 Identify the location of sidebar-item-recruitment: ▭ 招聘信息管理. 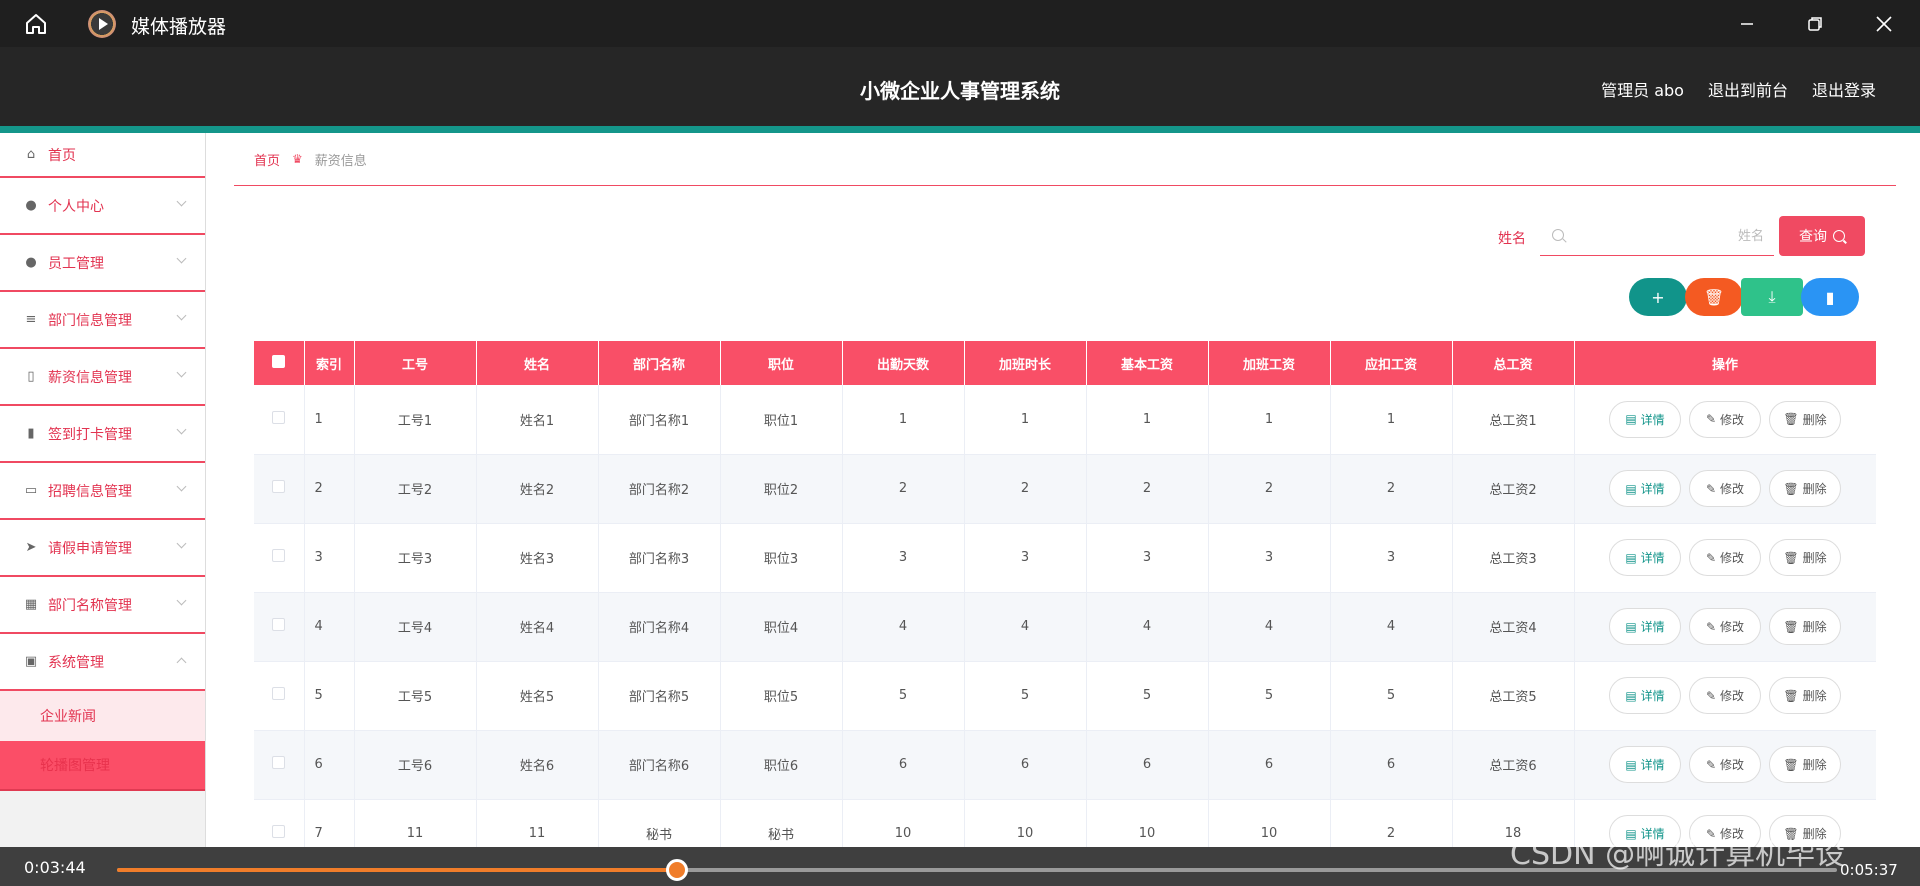
(102, 491).